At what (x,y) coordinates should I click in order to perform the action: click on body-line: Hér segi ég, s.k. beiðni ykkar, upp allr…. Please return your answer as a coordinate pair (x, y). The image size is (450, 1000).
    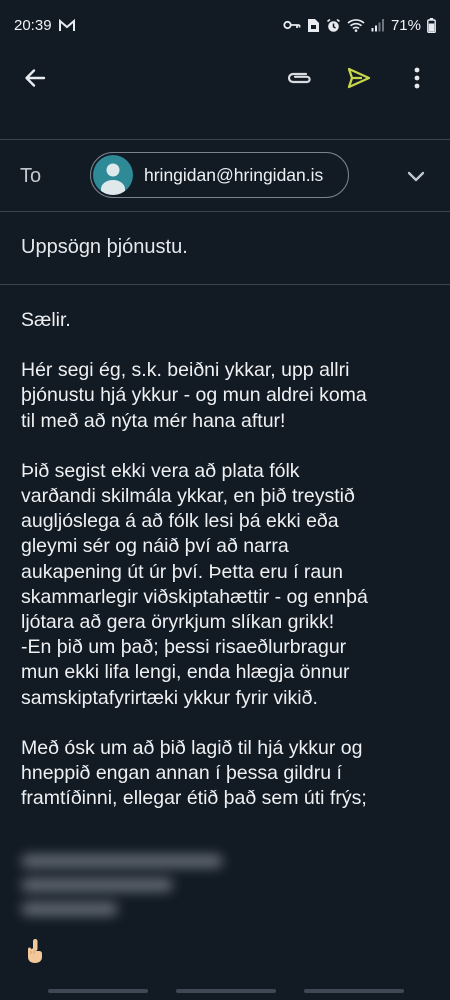
    Looking at the image, I should click on (185, 370).